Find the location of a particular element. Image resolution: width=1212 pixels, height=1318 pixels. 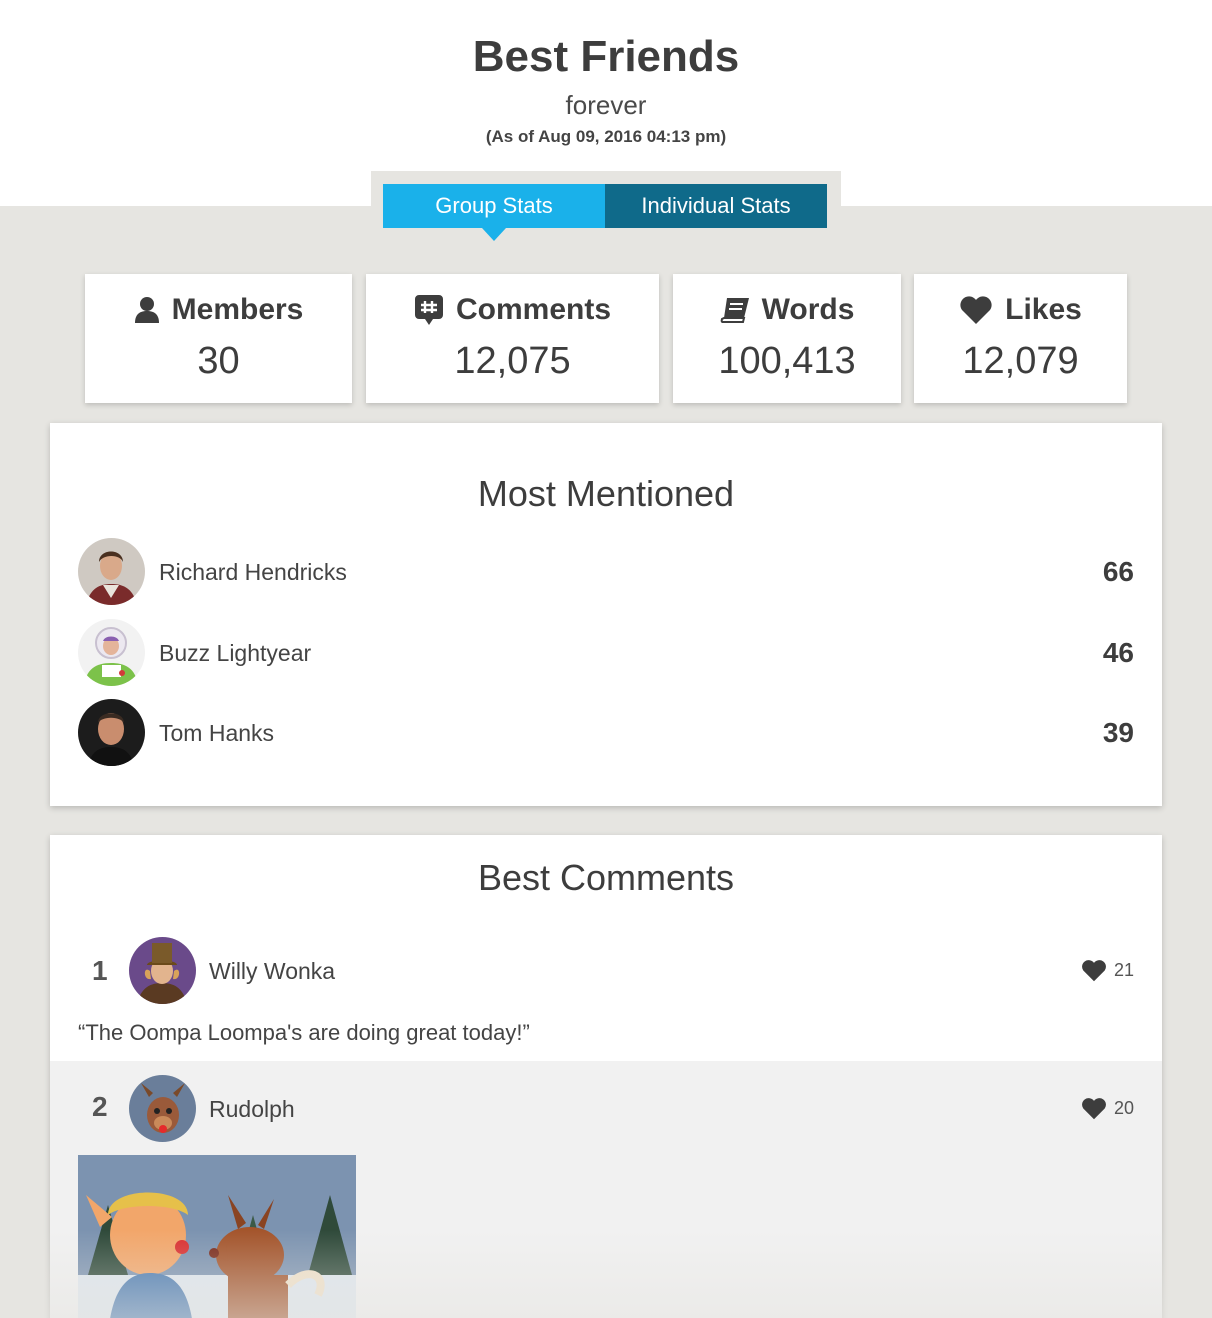

book-icon is located at coordinates (734, 310).